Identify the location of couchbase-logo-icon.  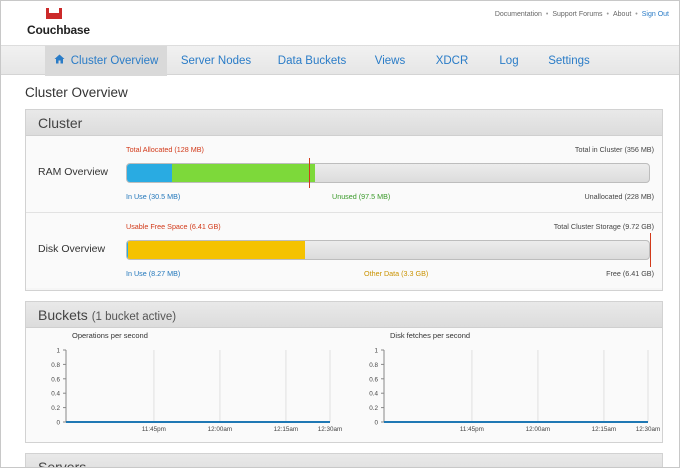
(54, 13).